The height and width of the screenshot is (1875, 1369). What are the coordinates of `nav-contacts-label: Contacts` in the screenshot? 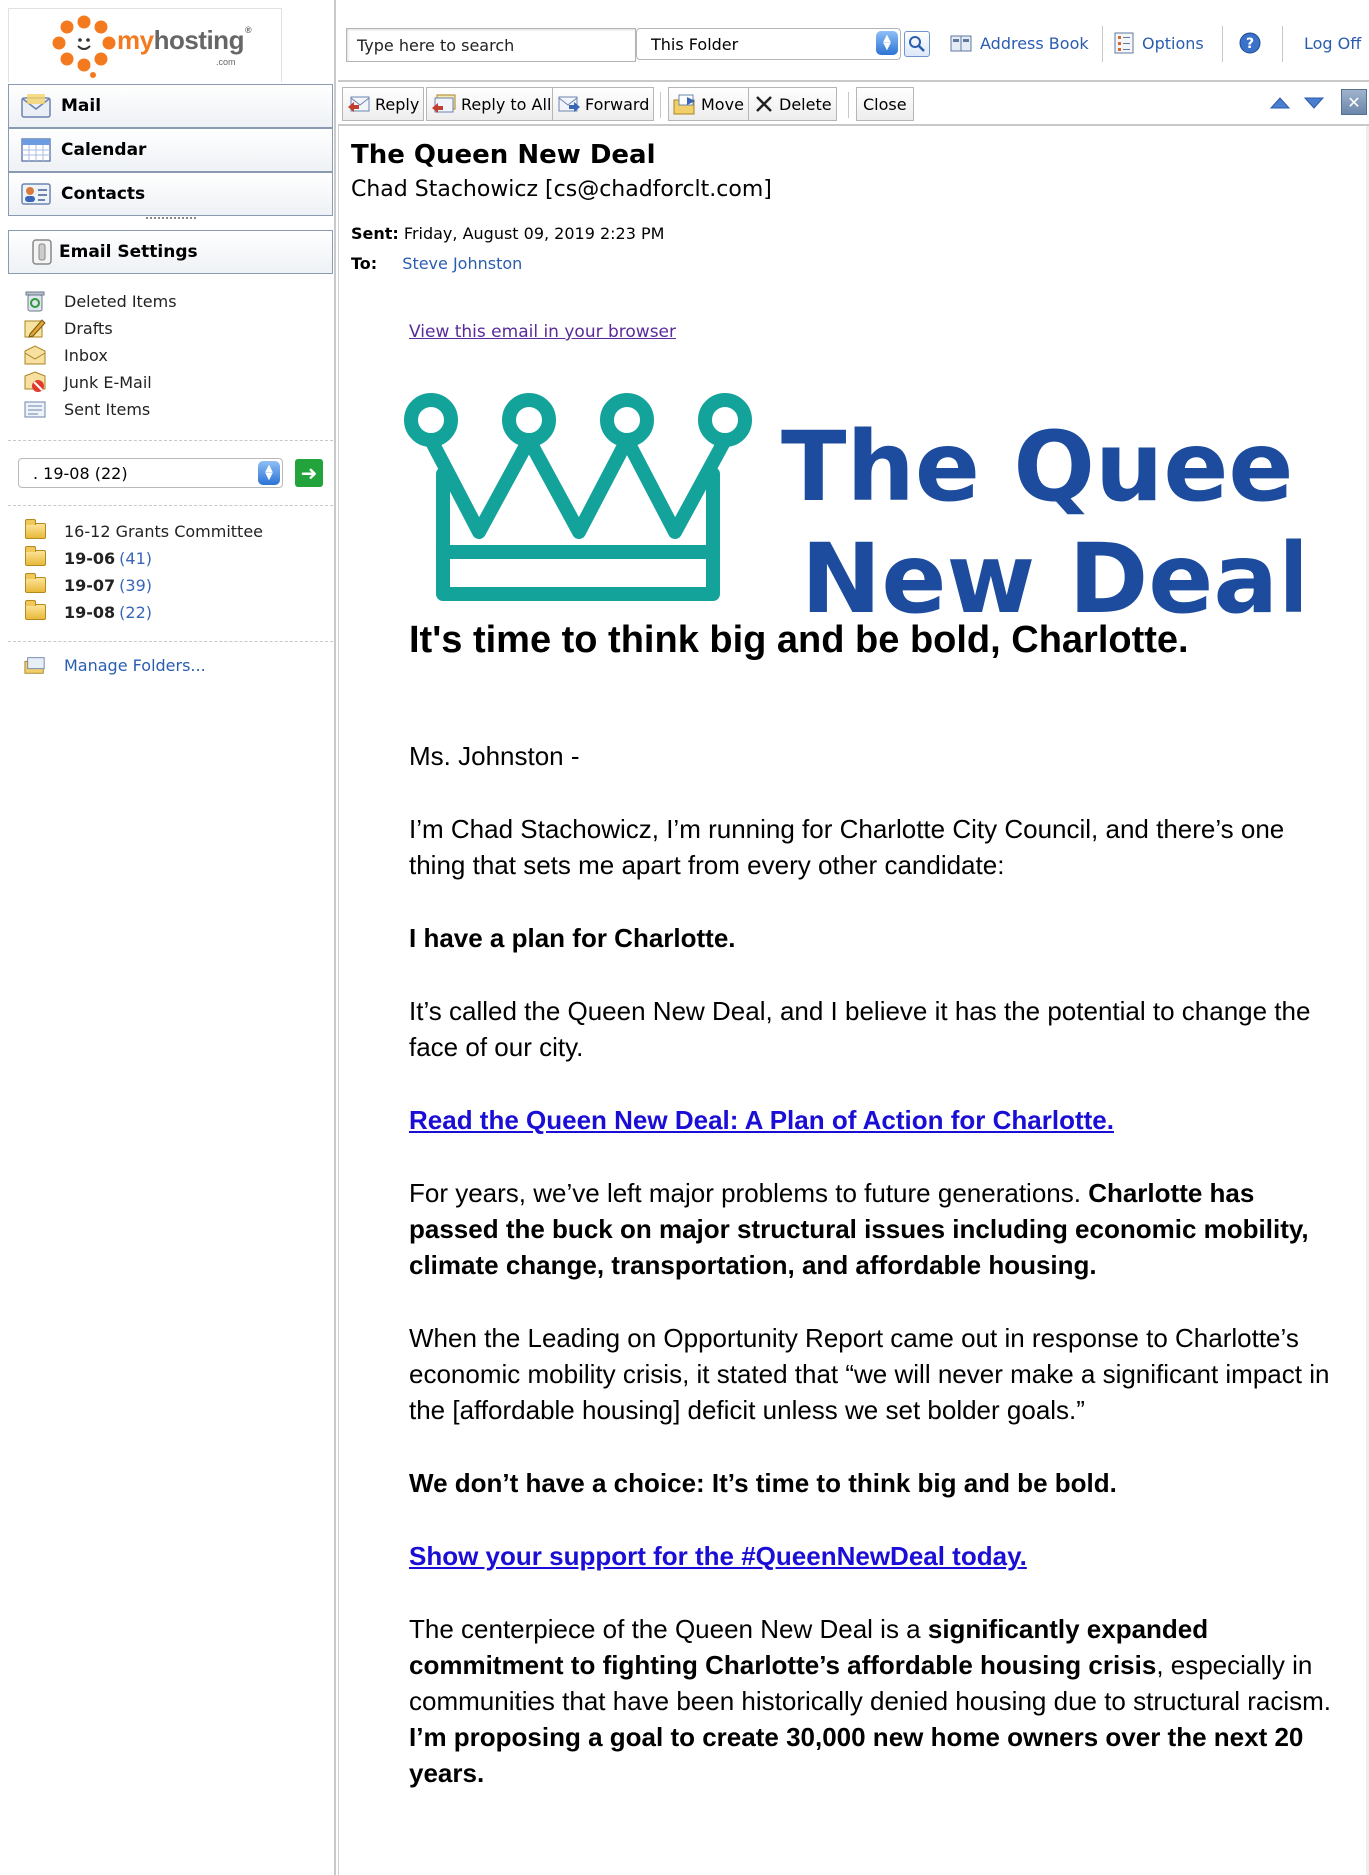 It's located at (103, 194).